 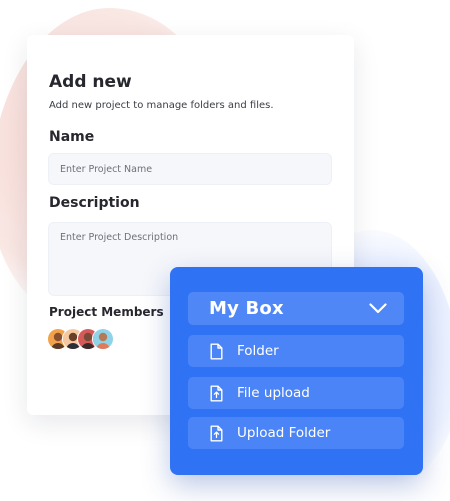 What do you see at coordinates (284, 433) in the screenshot?
I see `menu-item-label: Upload Folder` at bounding box center [284, 433].